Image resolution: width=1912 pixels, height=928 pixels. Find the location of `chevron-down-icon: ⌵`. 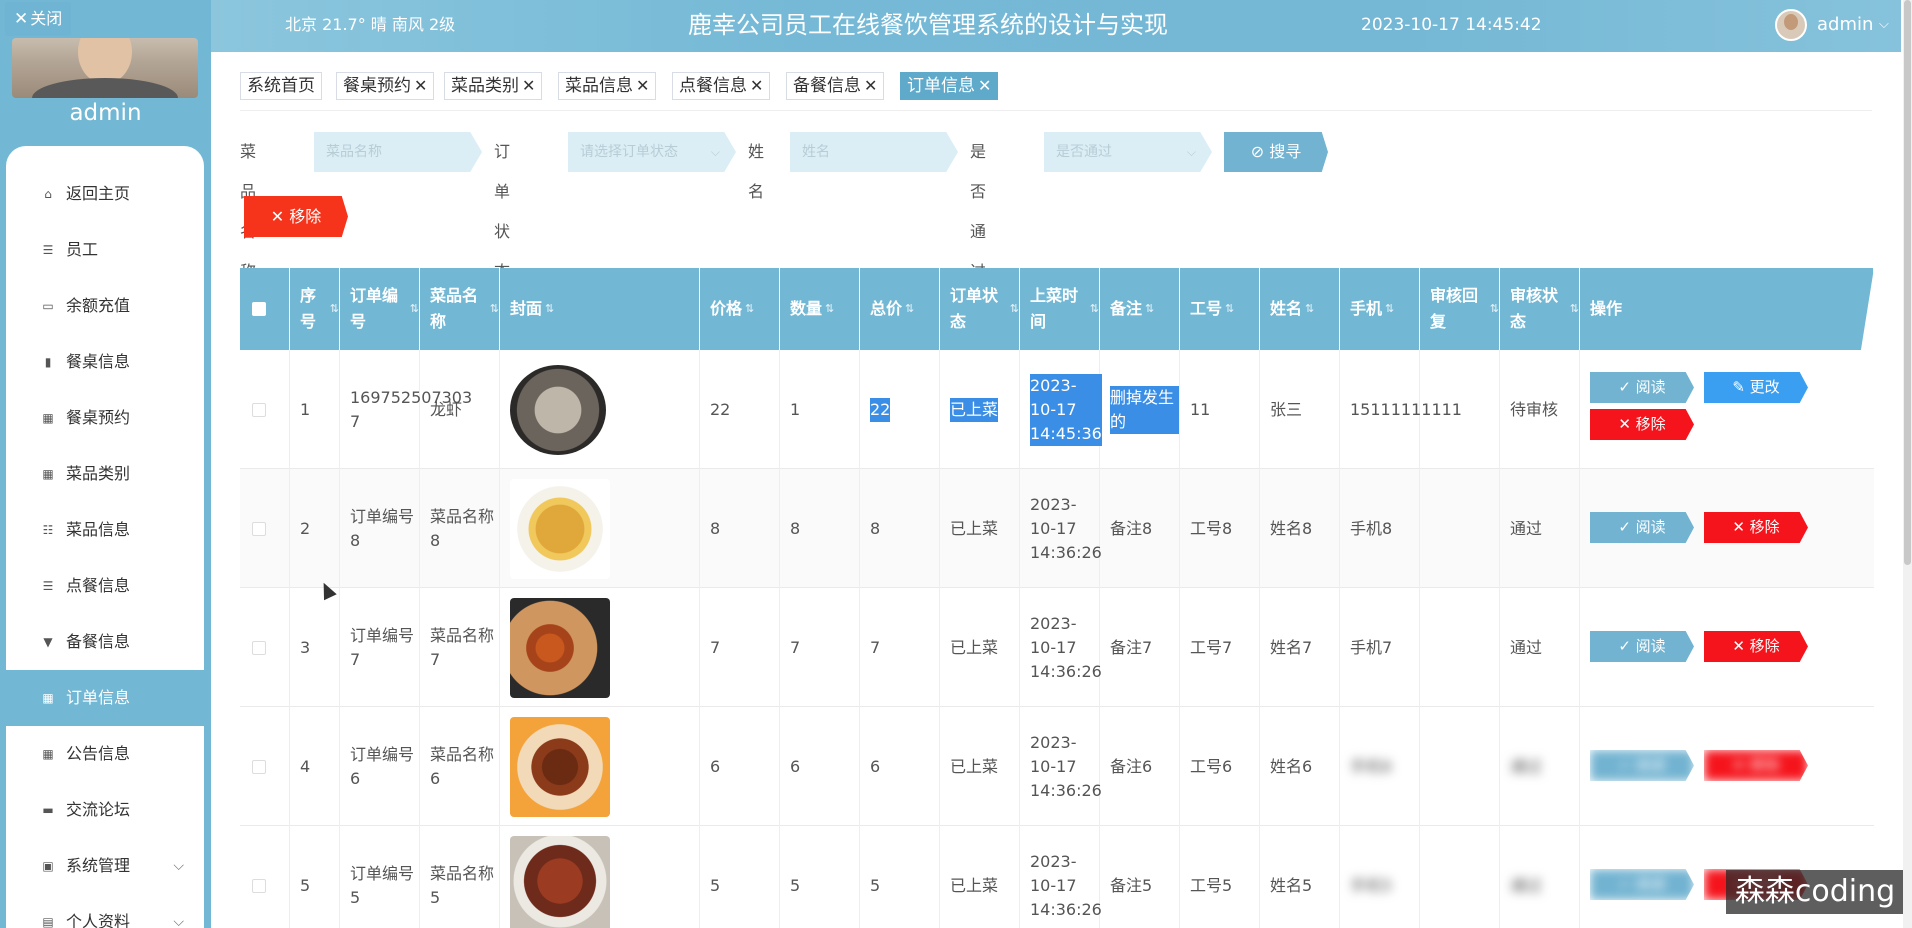

chevron-down-icon: ⌵ is located at coordinates (1884, 25).